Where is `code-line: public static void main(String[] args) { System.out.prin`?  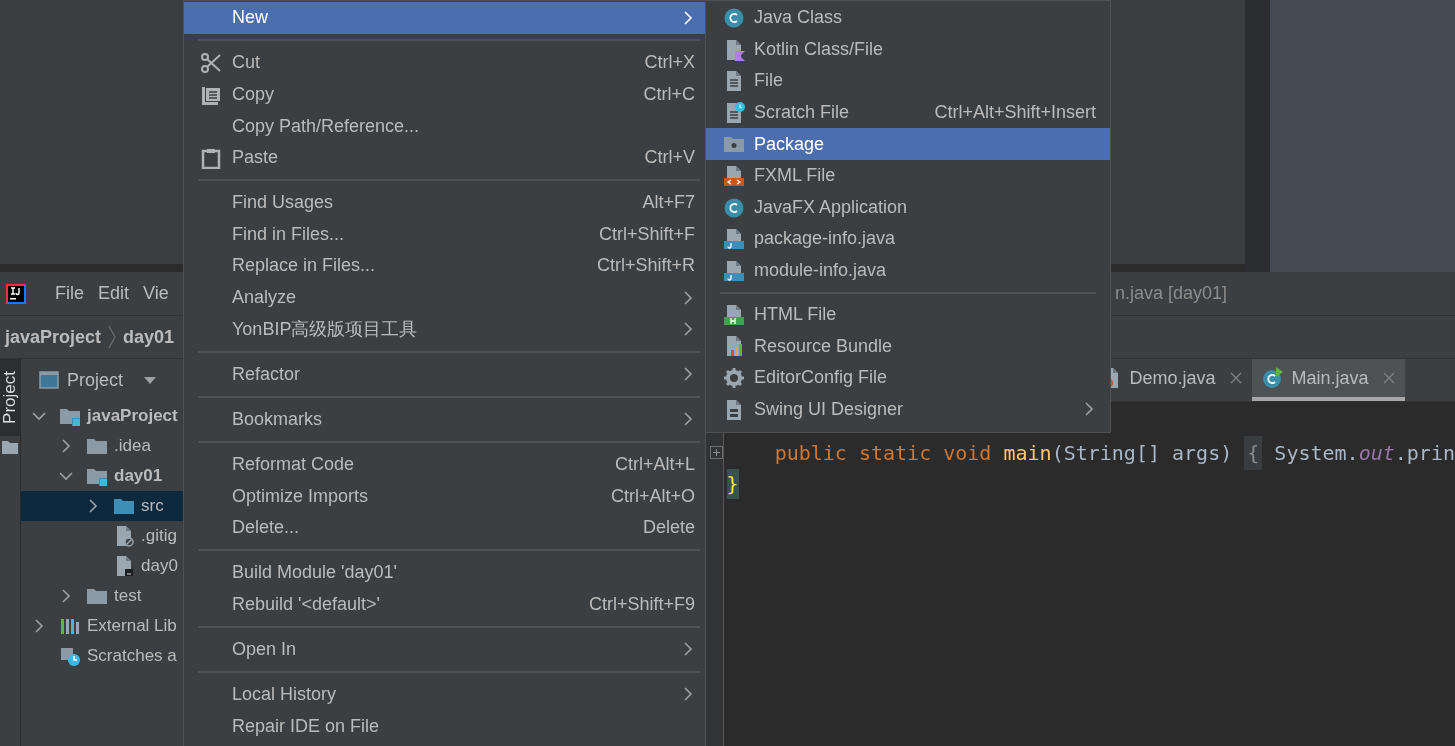 code-line: public static void main(String[] args) { System.out.prin is located at coordinates (1090, 452).